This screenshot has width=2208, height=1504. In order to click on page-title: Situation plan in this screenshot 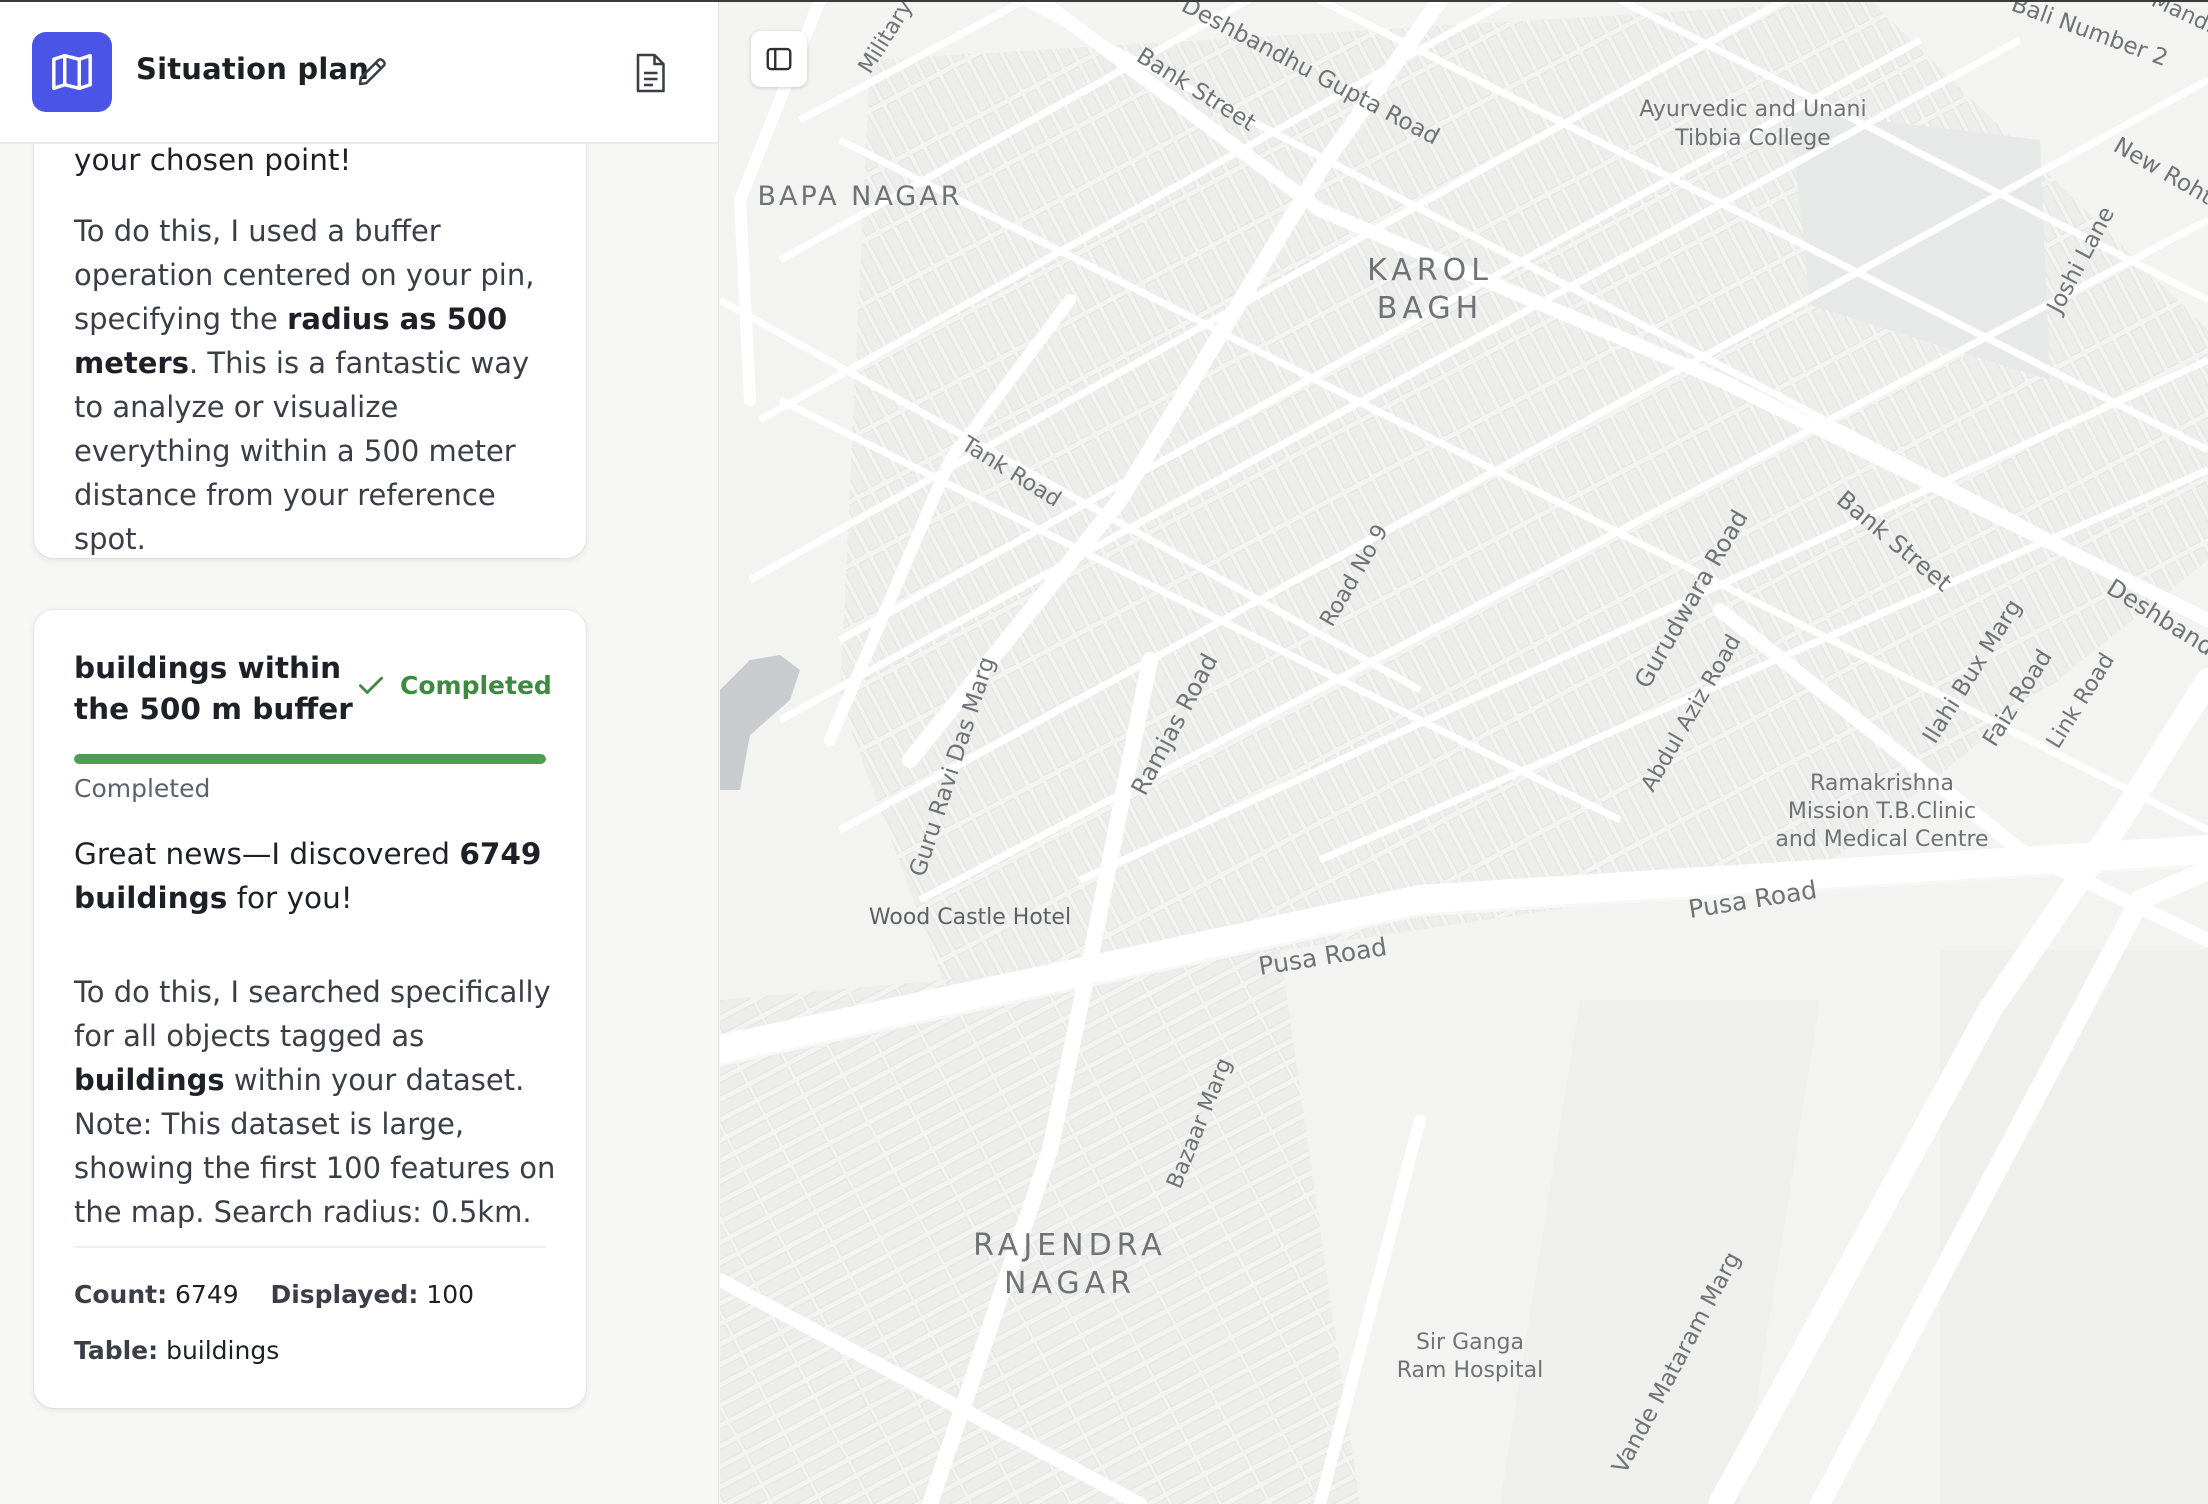, I will do `click(253, 69)`.